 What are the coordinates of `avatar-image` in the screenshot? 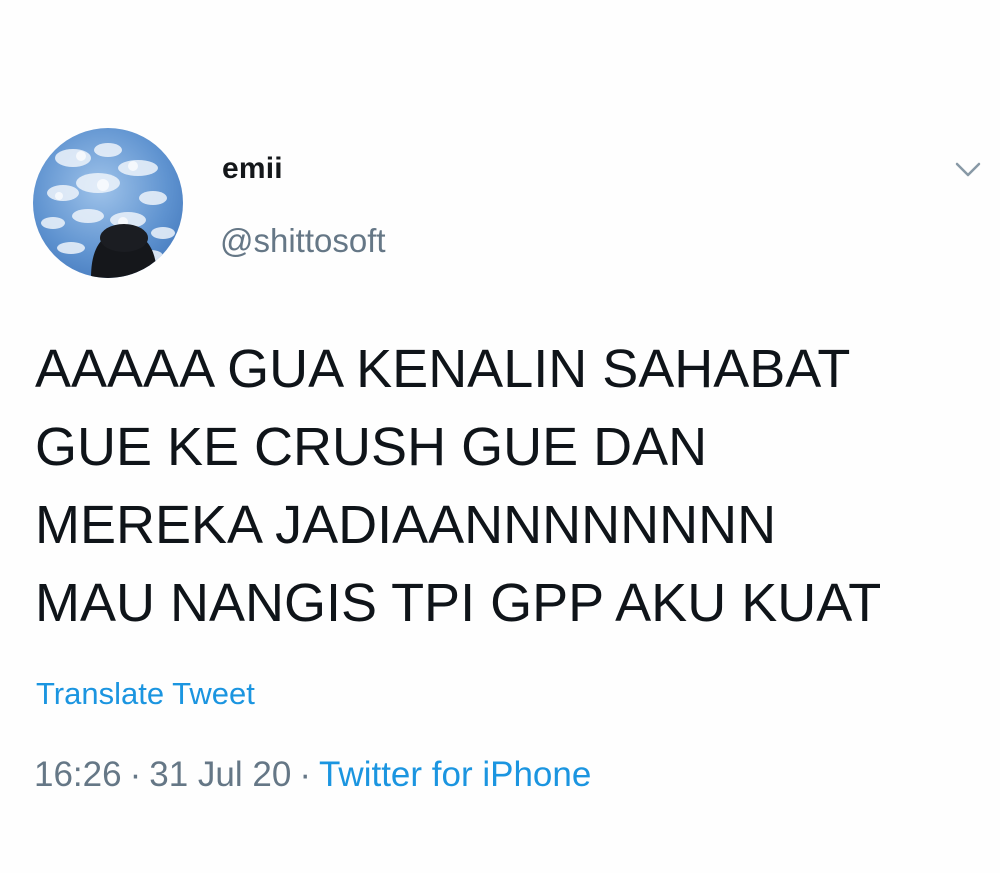 It's located at (108, 203).